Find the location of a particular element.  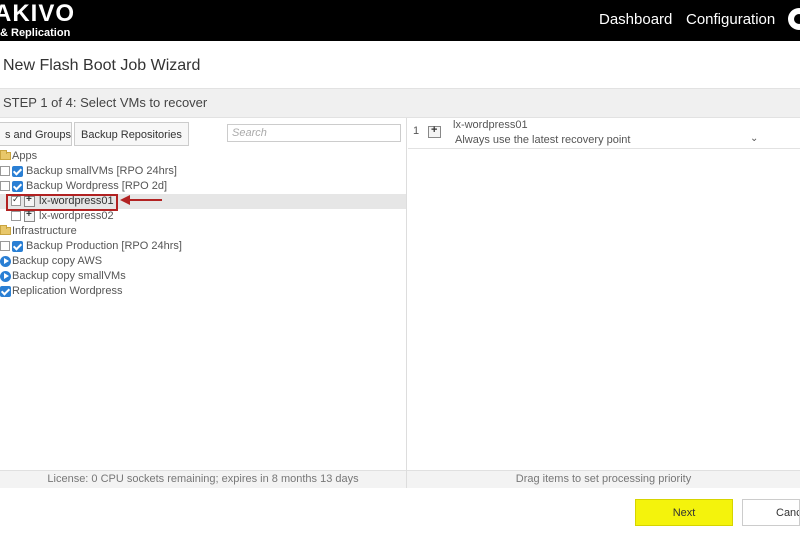

highlight-box is located at coordinates (62, 202).